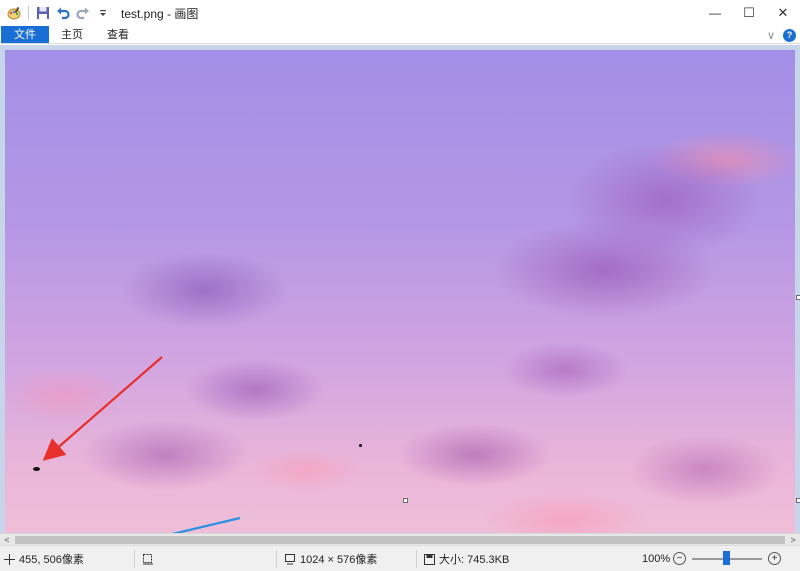  I want to click on minimize-icon: —, so click(715, 13).